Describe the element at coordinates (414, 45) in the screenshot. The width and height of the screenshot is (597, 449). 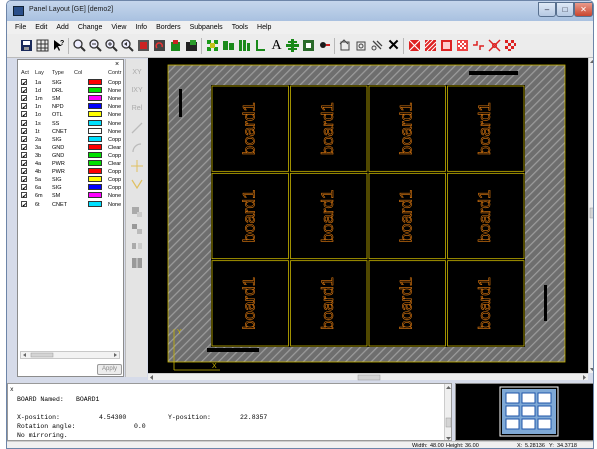
I see `routing-icon` at that location.